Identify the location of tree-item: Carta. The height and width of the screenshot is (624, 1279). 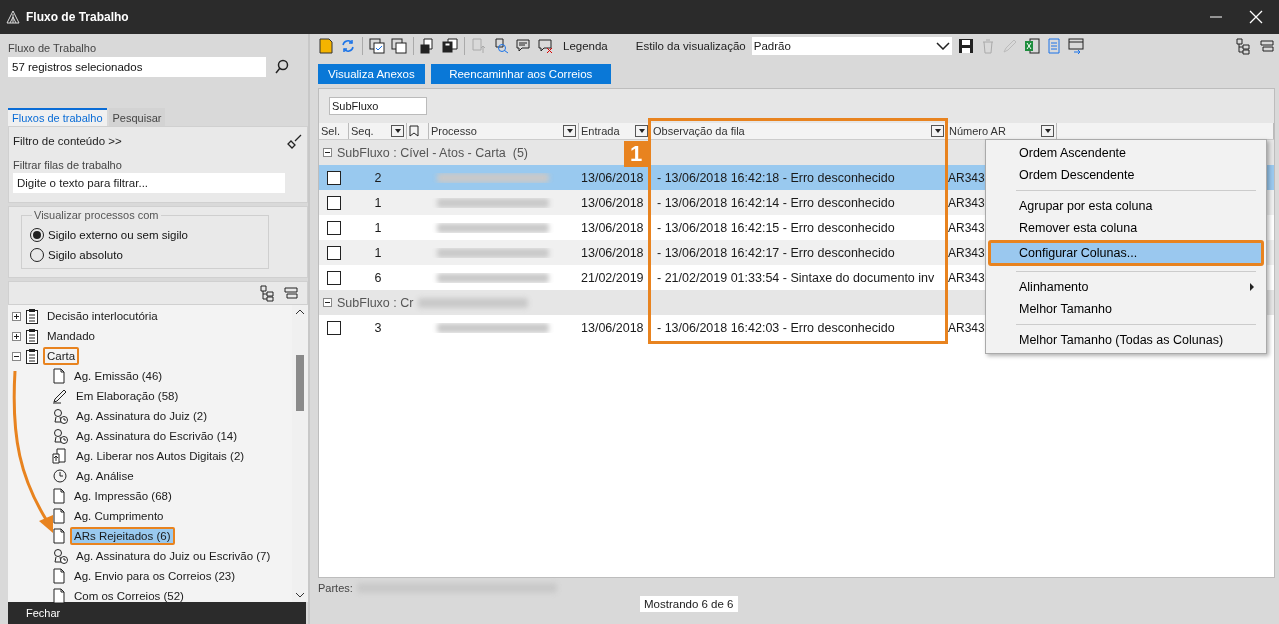
(61, 356).